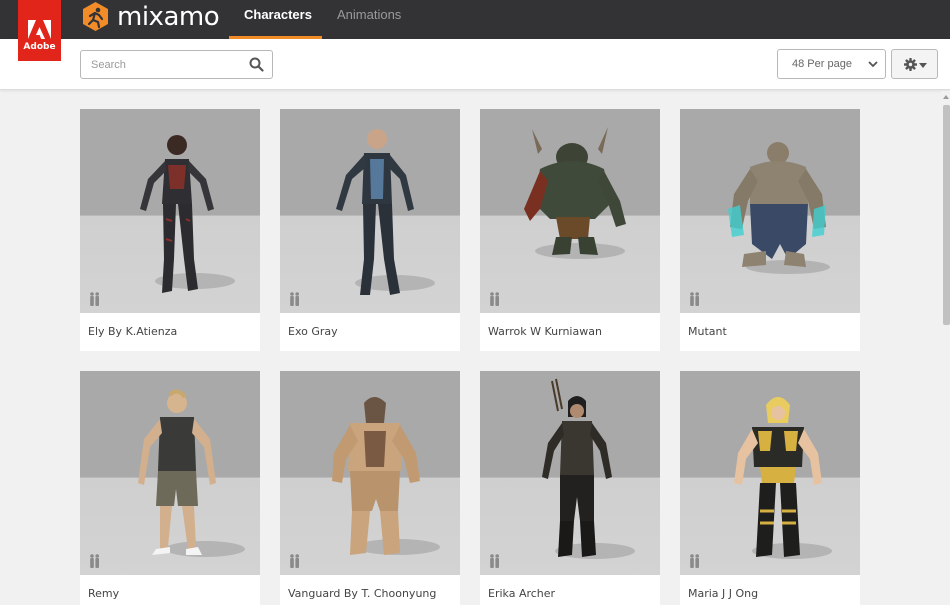 The width and height of the screenshot is (950, 605). Describe the element at coordinates (475, 64) in the screenshot. I see `toolbar: 48 Per page` at that location.